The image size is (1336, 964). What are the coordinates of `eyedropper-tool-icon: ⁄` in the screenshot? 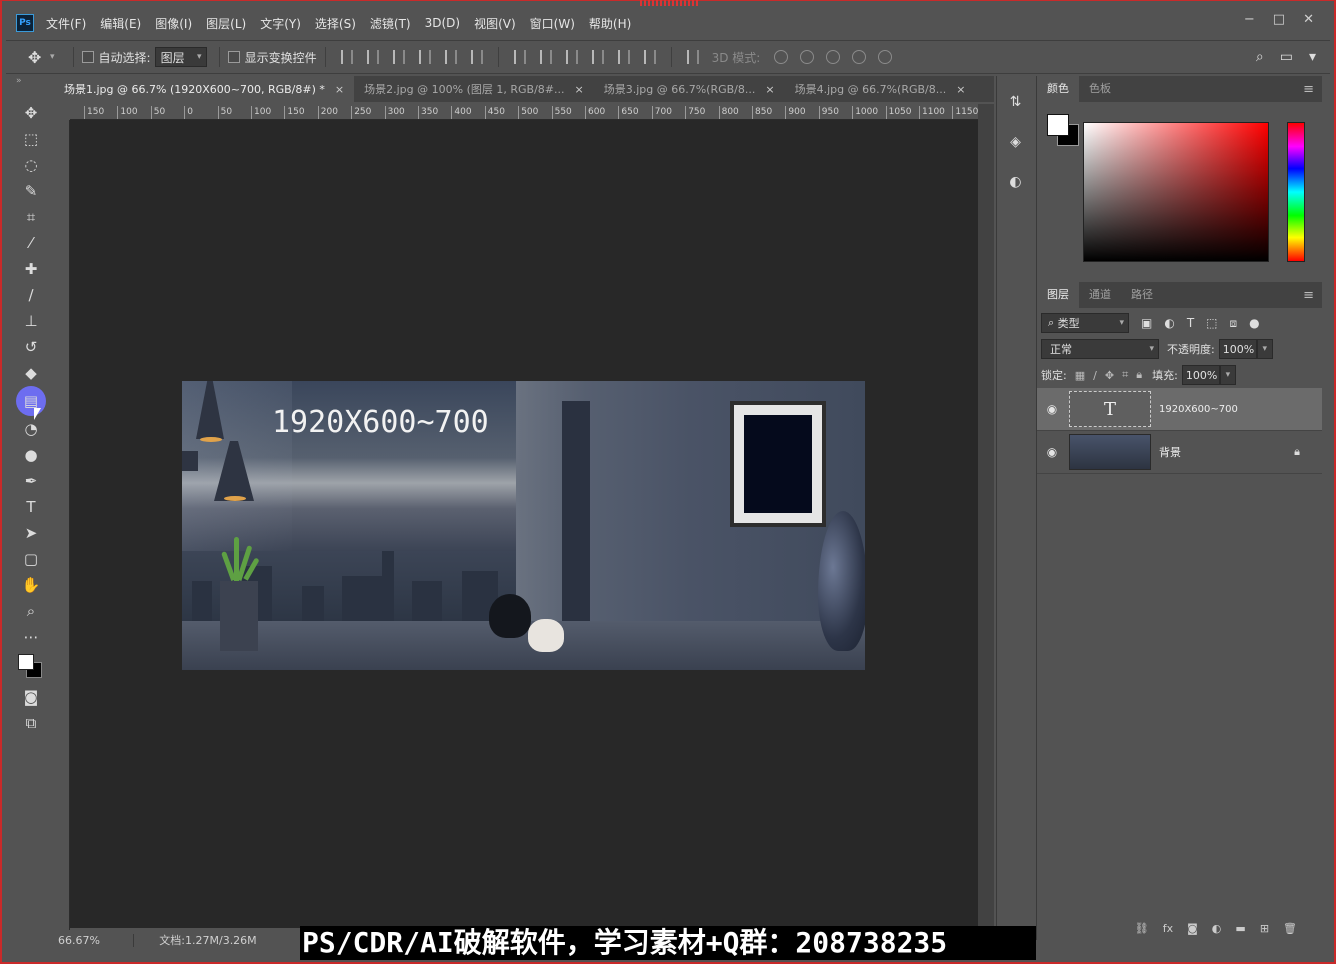 It's located at (31, 243).